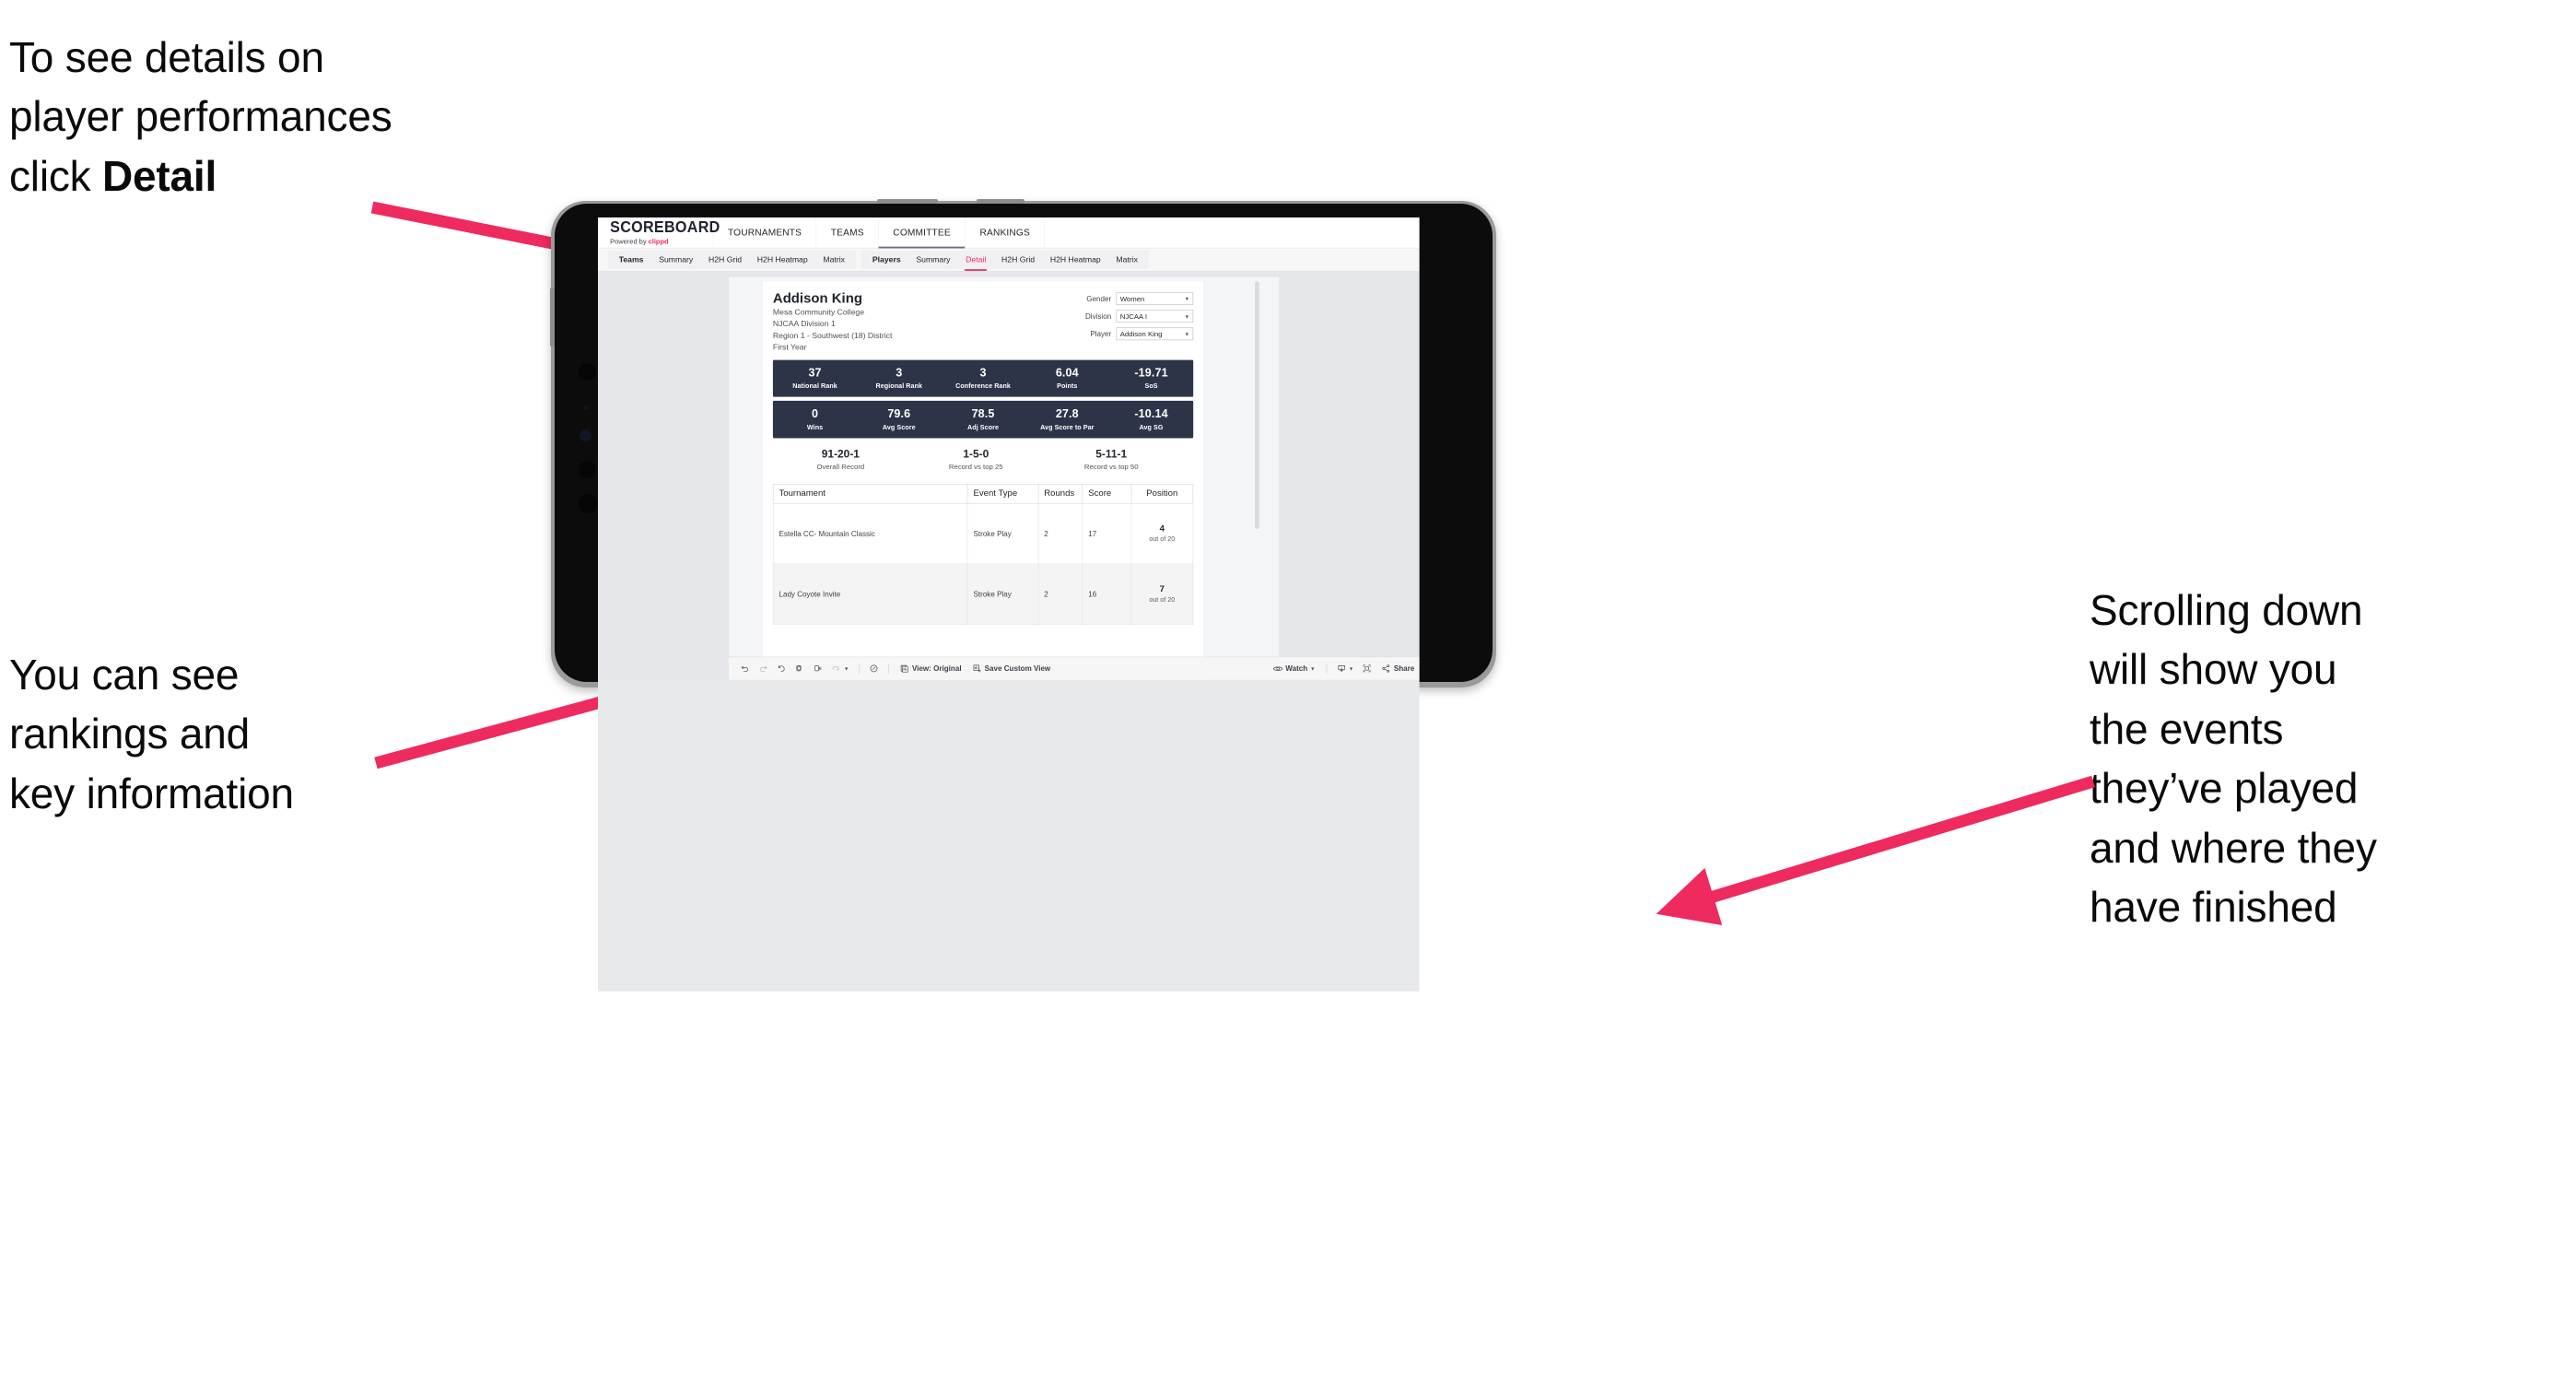  Describe the element at coordinates (1162, 493) in the screenshot. I see `col-position: Position` at that location.